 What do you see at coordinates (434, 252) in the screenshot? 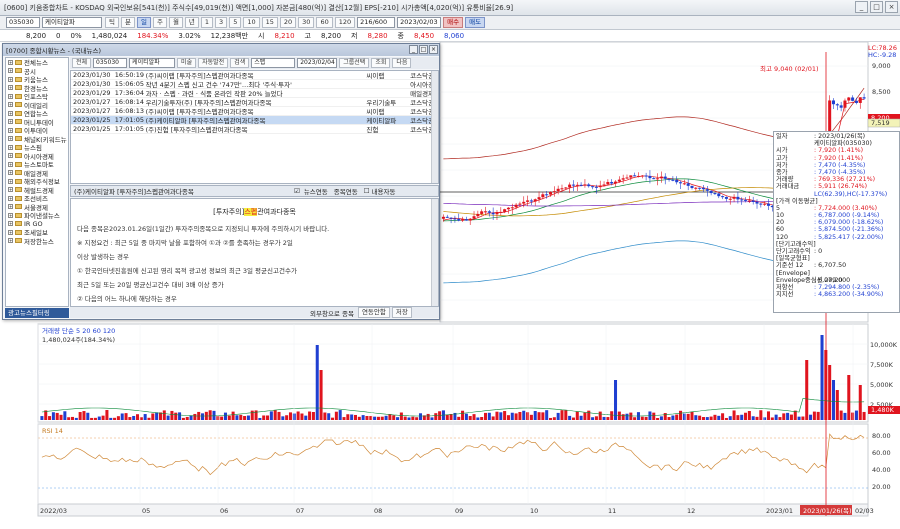
I see `article-scrollbar` at bounding box center [434, 252].